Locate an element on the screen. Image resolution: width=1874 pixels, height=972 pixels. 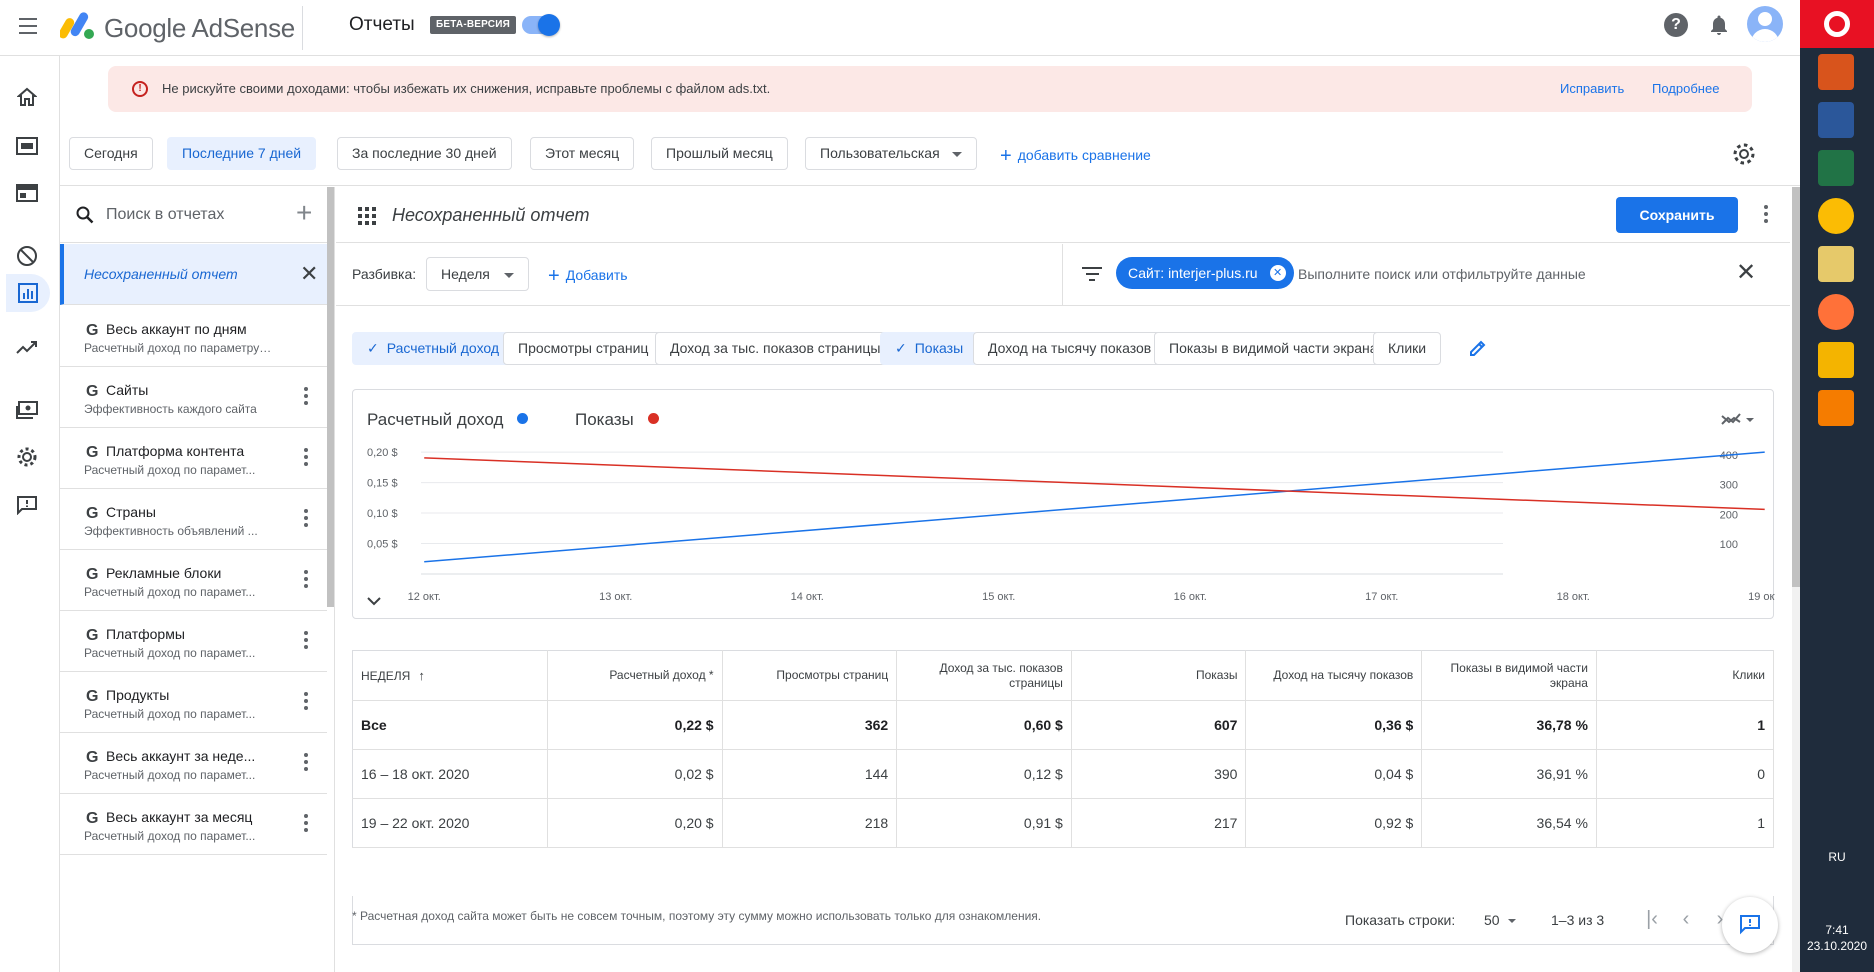
language-indicator: RU is located at coordinates (1837, 857).